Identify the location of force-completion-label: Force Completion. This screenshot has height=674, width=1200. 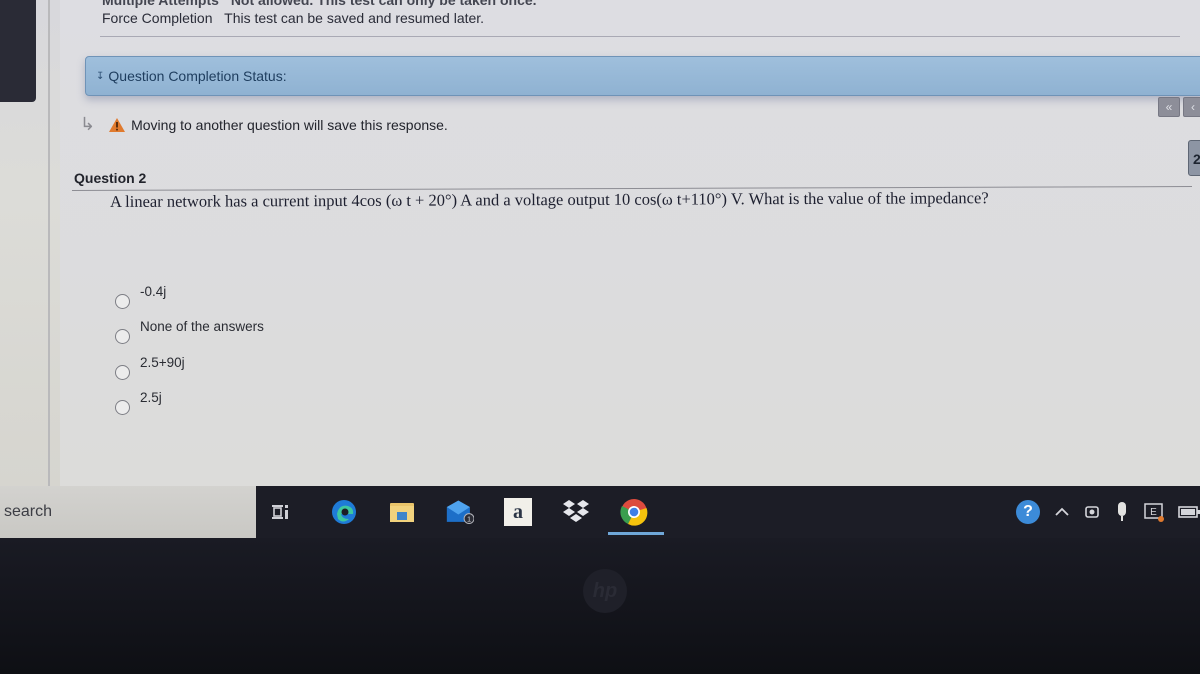
(157, 18).